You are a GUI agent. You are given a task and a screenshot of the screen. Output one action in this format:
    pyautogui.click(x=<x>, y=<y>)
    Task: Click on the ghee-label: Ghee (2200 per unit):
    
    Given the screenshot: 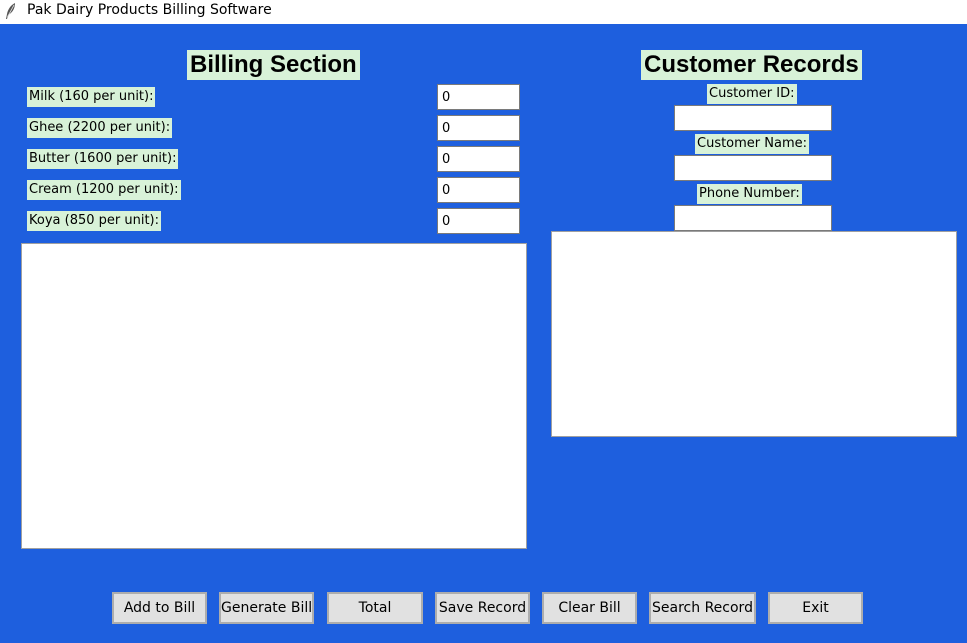 What is the action you would take?
    pyautogui.click(x=100, y=128)
    